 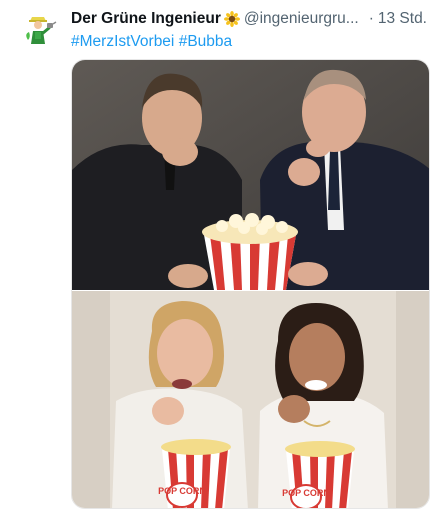 I want to click on tweet-timestamp: 13 Std., so click(x=402, y=19).